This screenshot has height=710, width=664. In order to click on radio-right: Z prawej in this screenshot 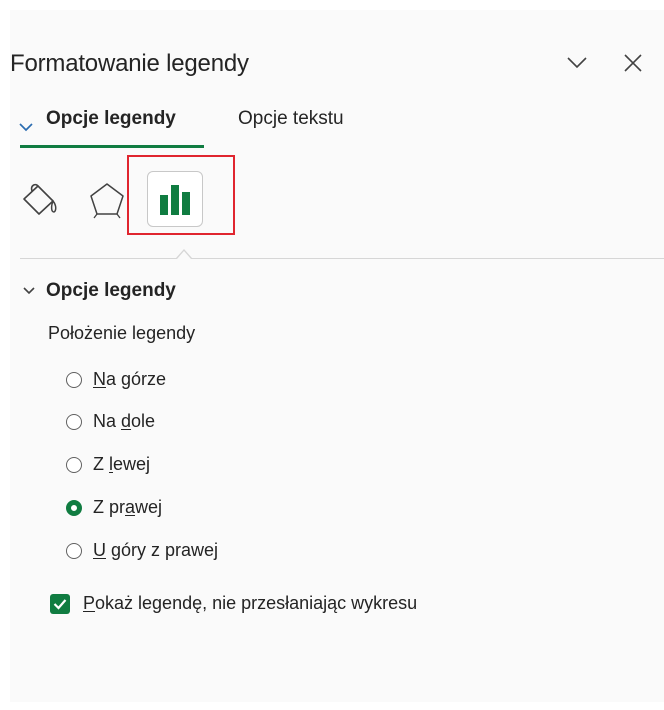, I will do `click(114, 507)`.